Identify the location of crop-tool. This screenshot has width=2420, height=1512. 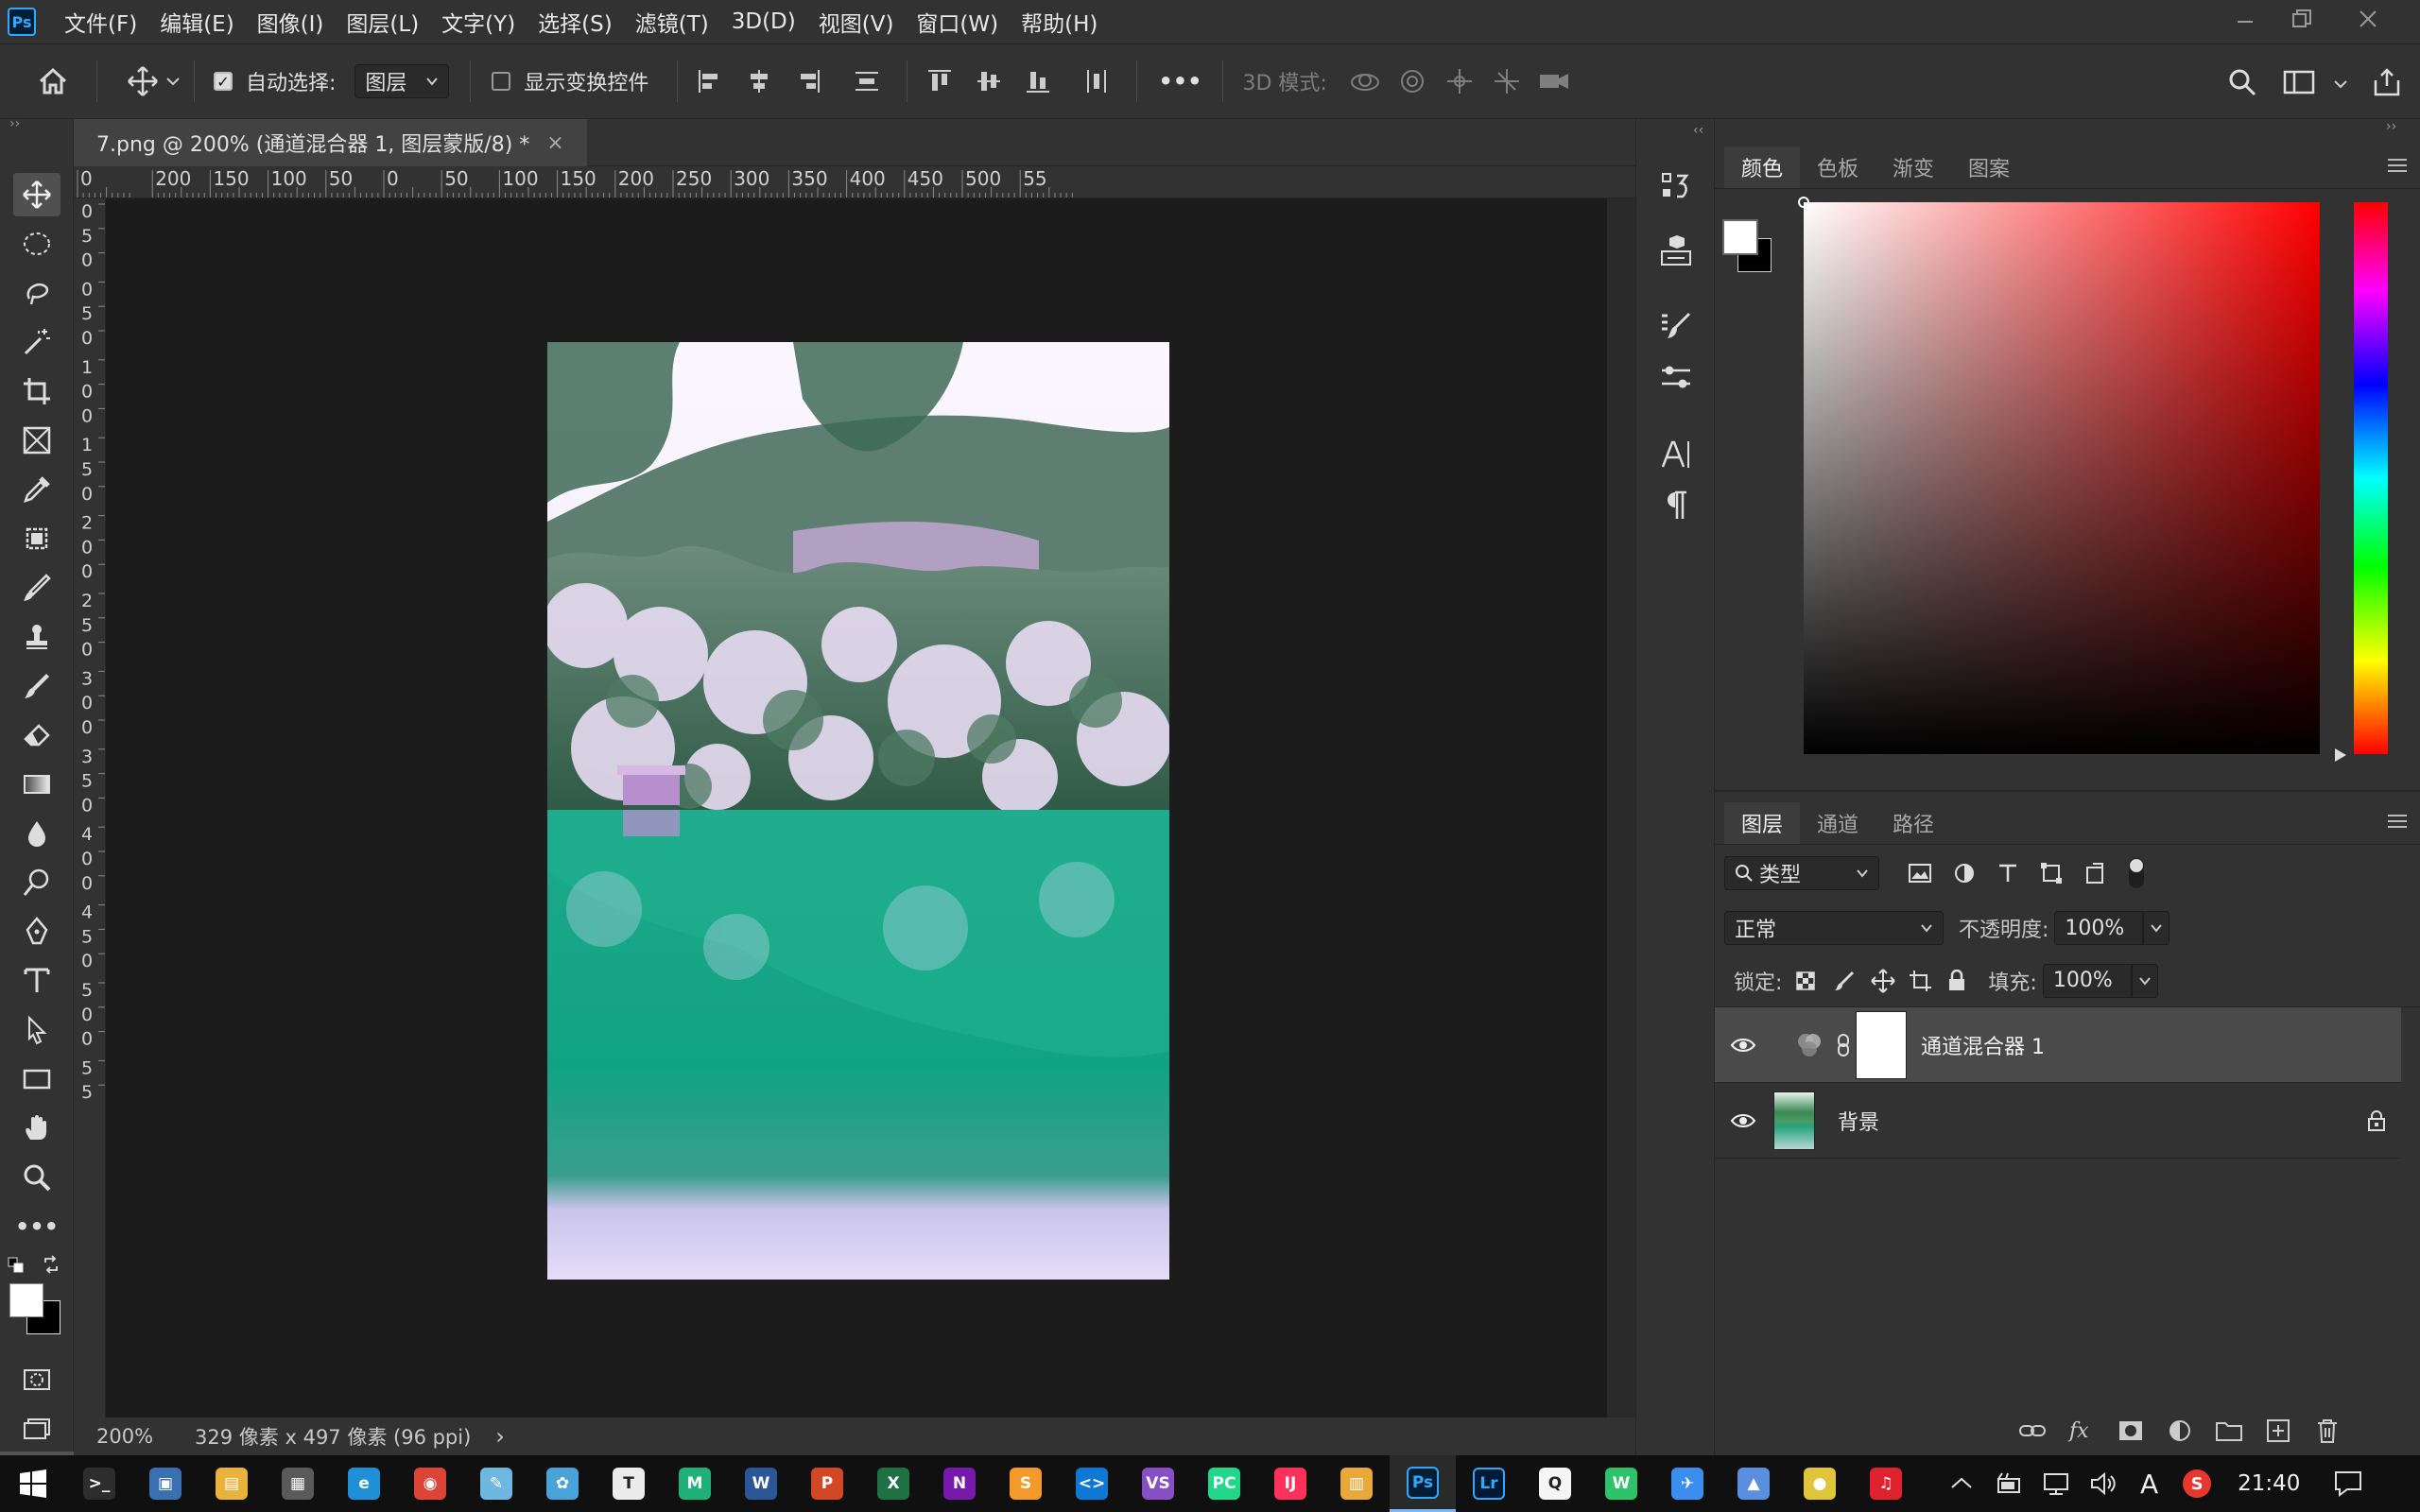
(37, 391).